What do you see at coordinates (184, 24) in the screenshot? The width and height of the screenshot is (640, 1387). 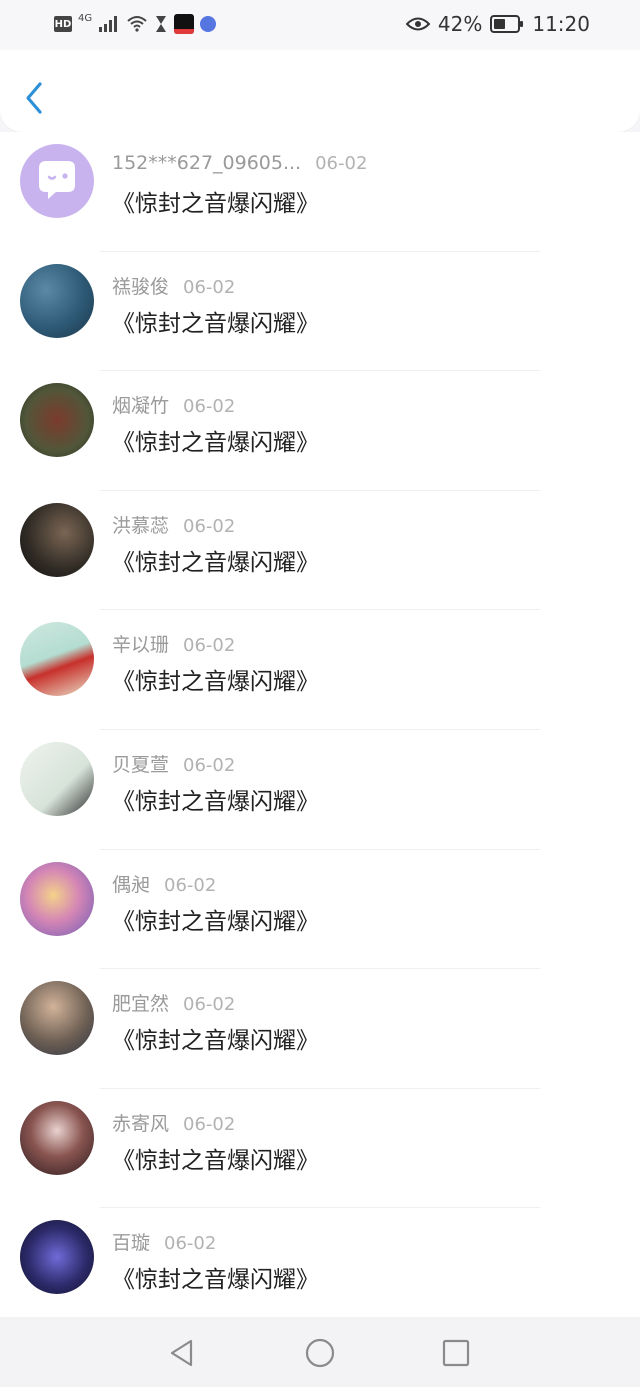 I see `tiktok-icon` at bounding box center [184, 24].